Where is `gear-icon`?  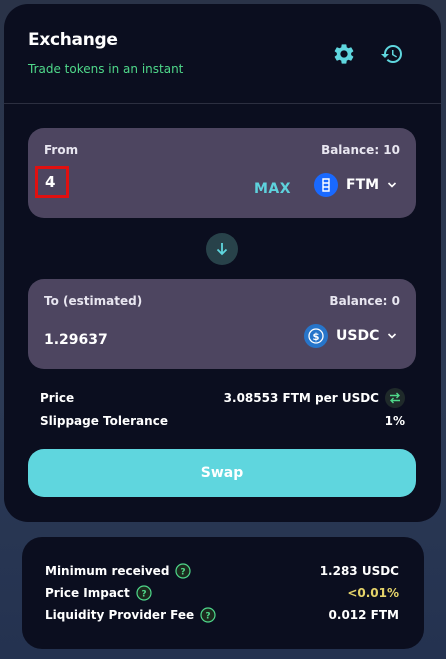
gear-icon is located at coordinates (344, 54).